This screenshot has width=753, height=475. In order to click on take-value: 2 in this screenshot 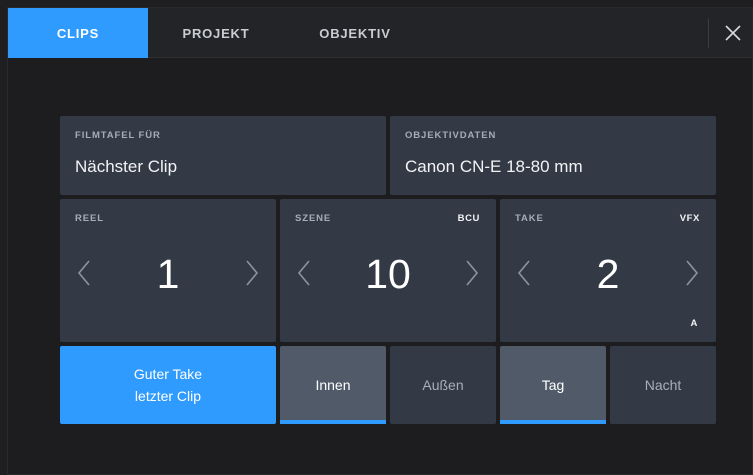, I will do `click(608, 274)`.